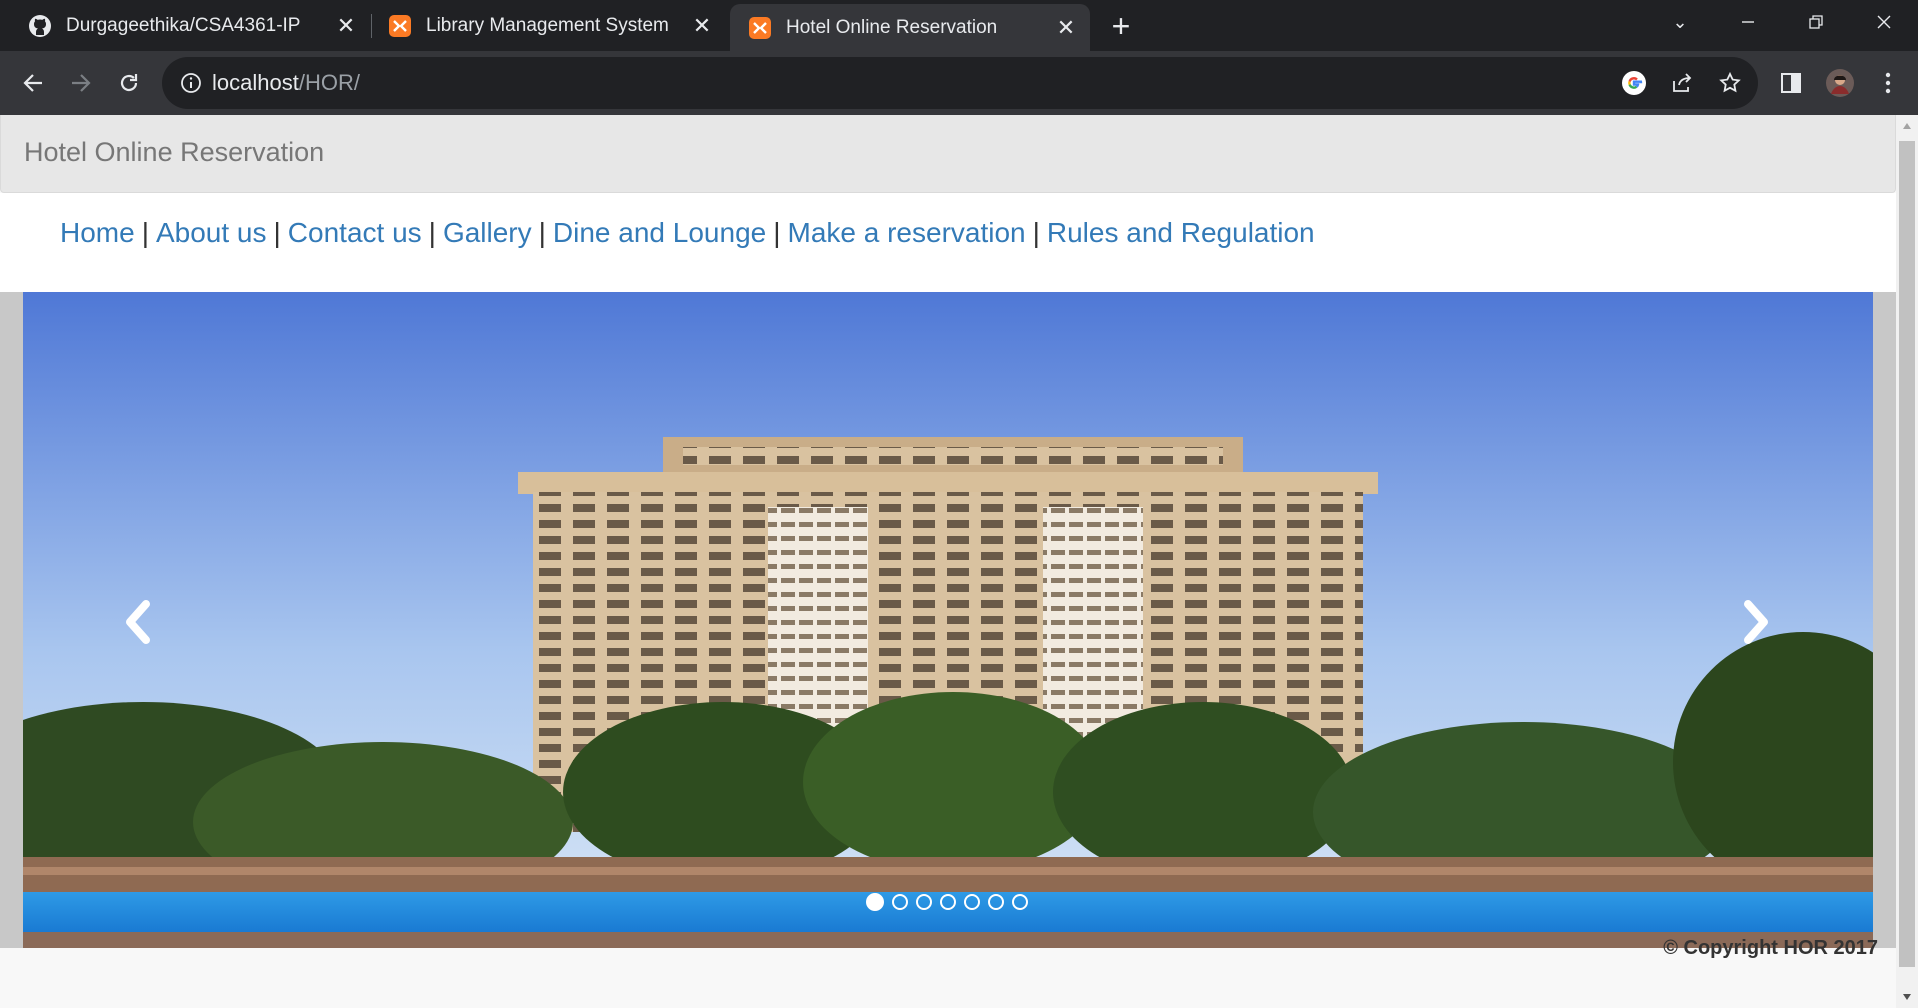  I want to click on tab-hotel-online-reservation: Hotel Online Reservation ✕, so click(910, 27).